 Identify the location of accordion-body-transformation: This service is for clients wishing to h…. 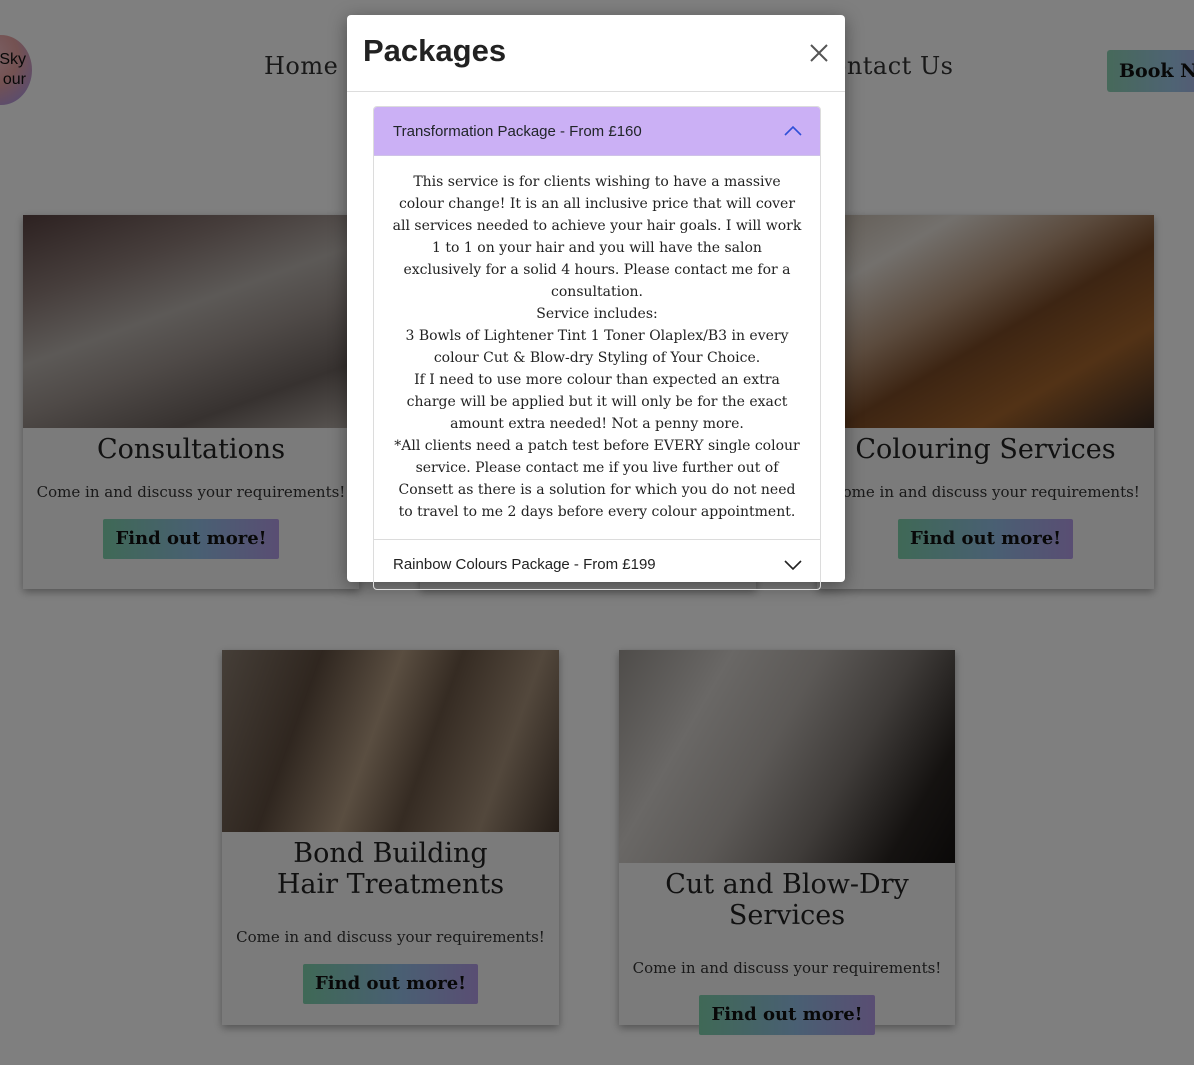
(597, 348).